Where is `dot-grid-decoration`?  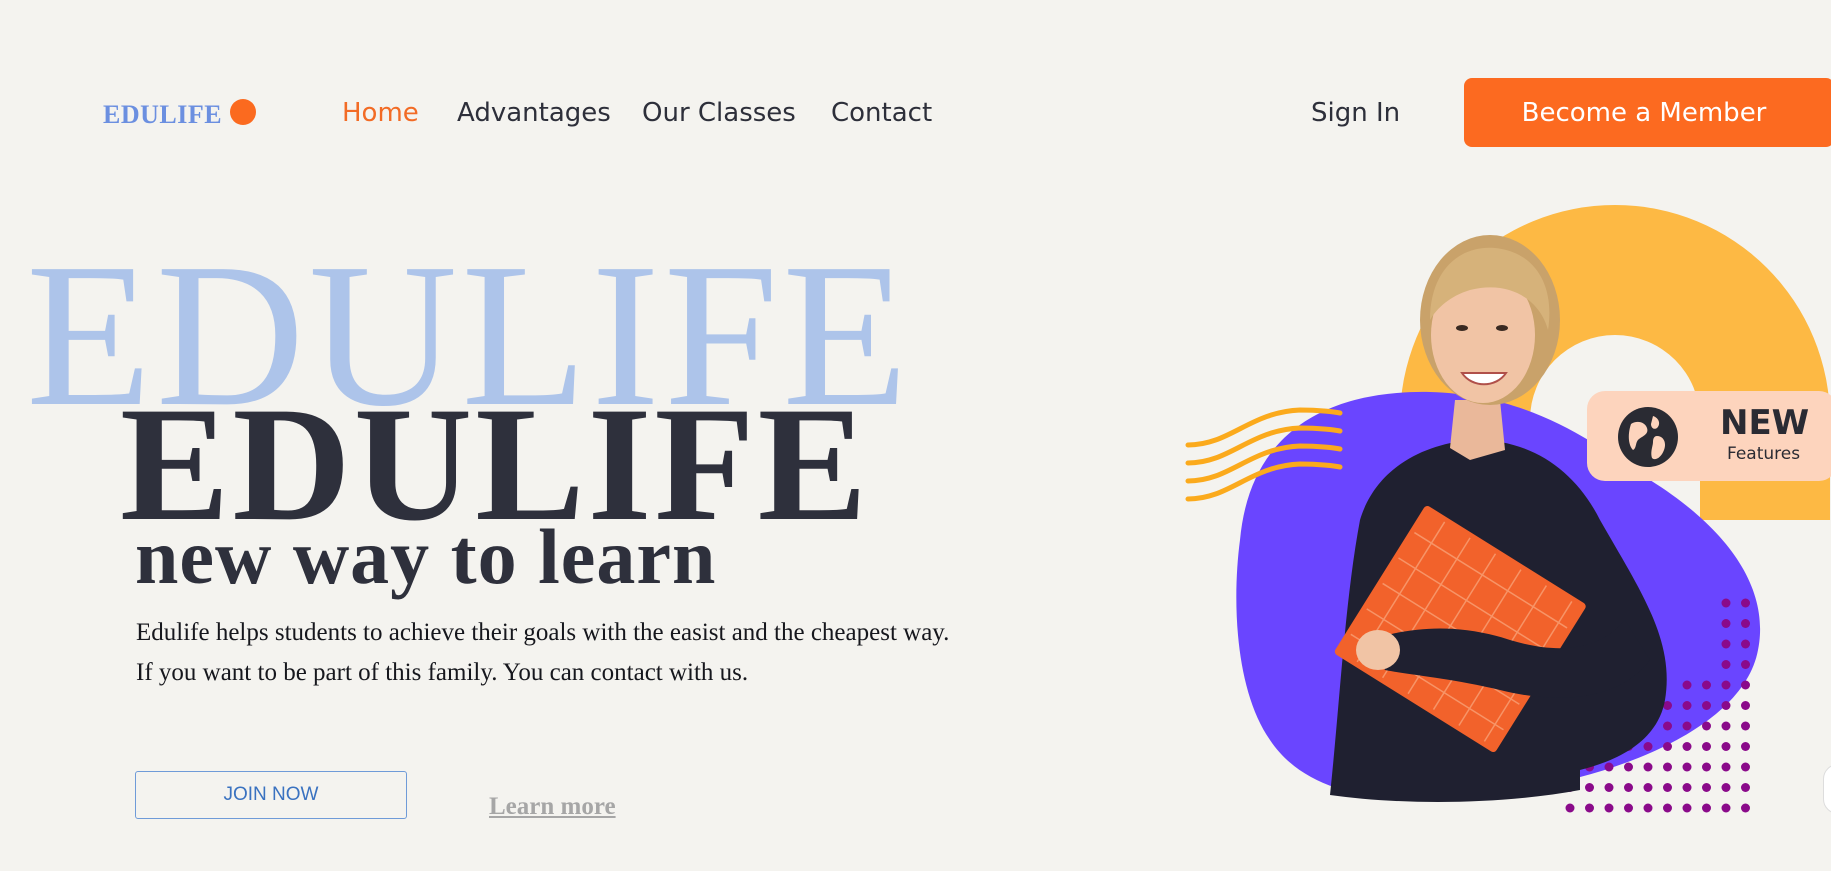 dot-grid-decoration is located at coordinates (1657, 705).